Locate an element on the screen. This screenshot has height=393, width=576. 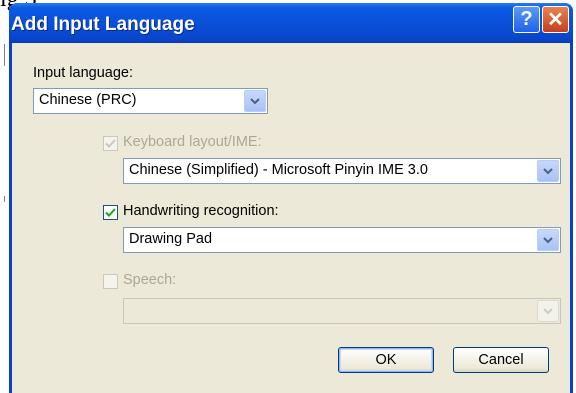
input-language-value: Chinese (PRC) is located at coordinates (88, 100).